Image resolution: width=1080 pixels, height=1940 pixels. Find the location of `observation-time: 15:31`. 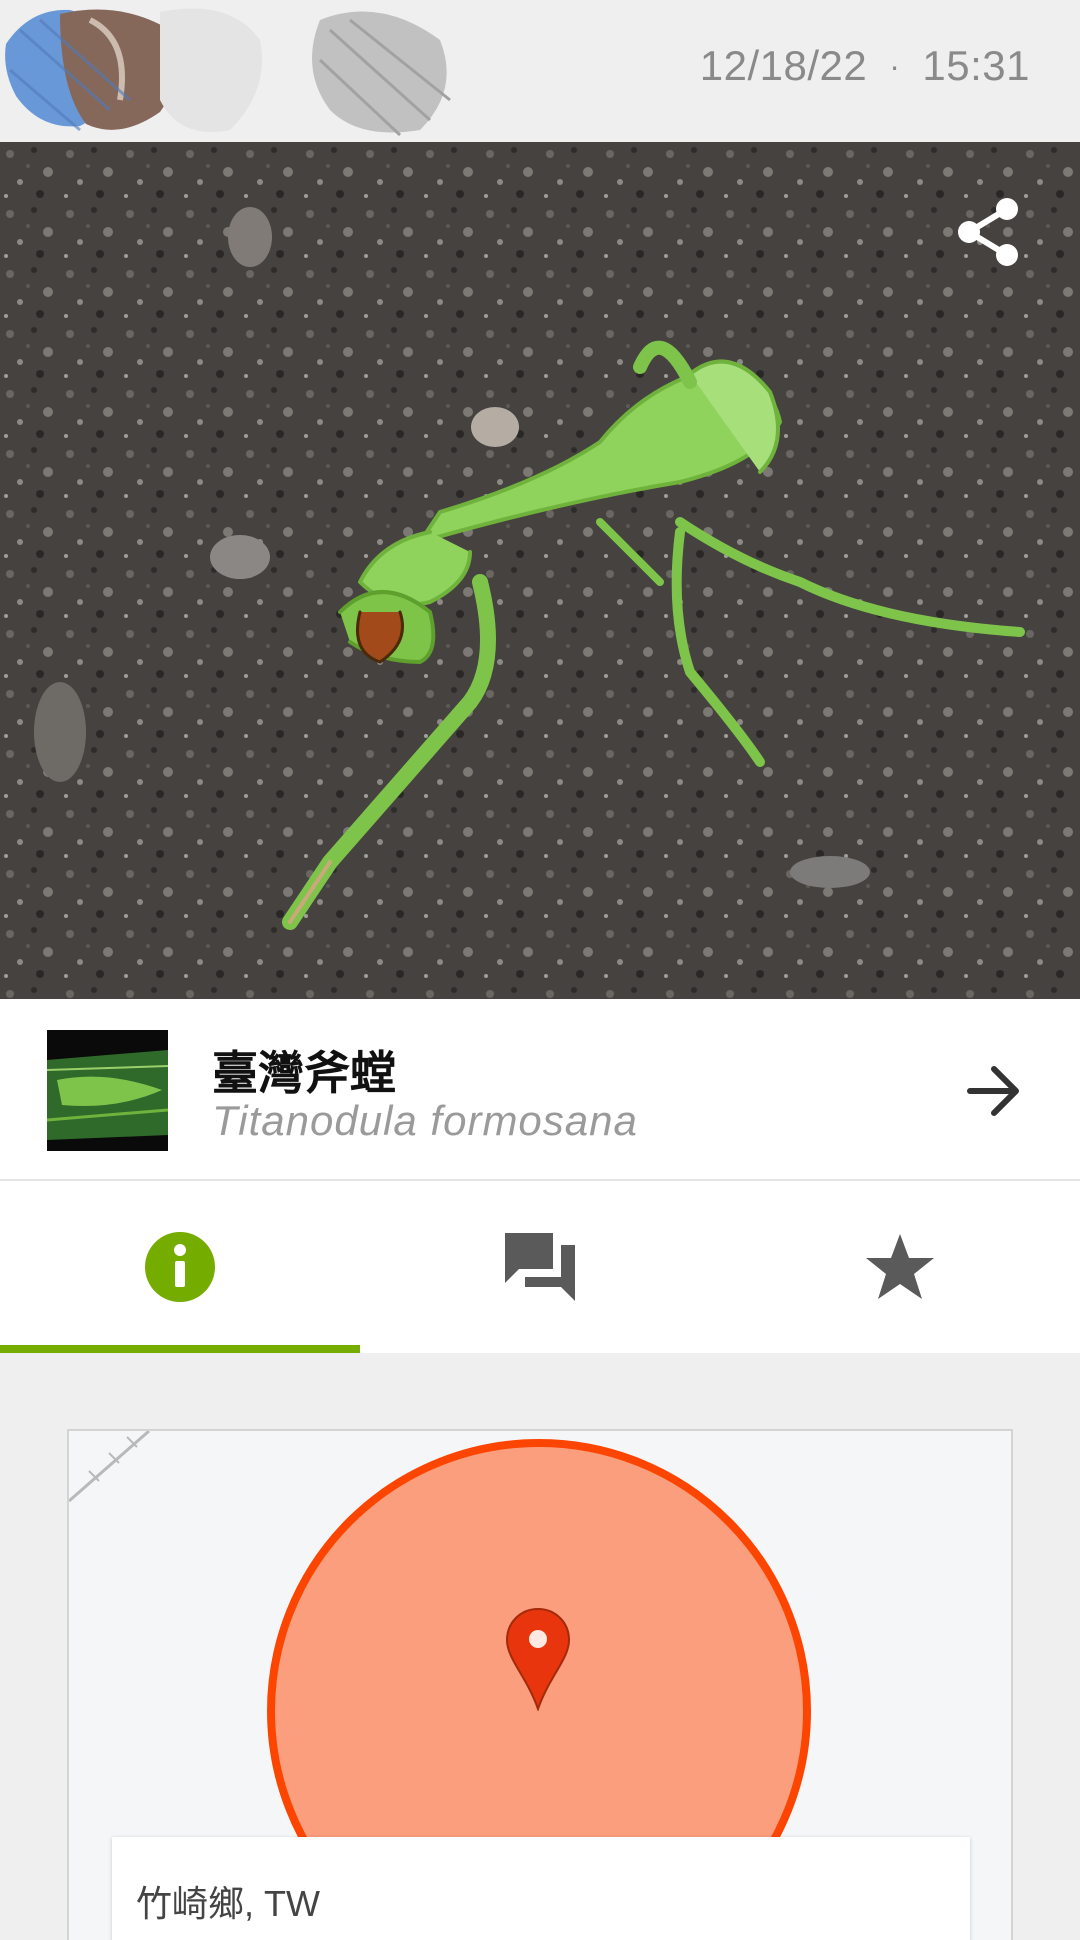

observation-time: 15:31 is located at coordinates (976, 65).